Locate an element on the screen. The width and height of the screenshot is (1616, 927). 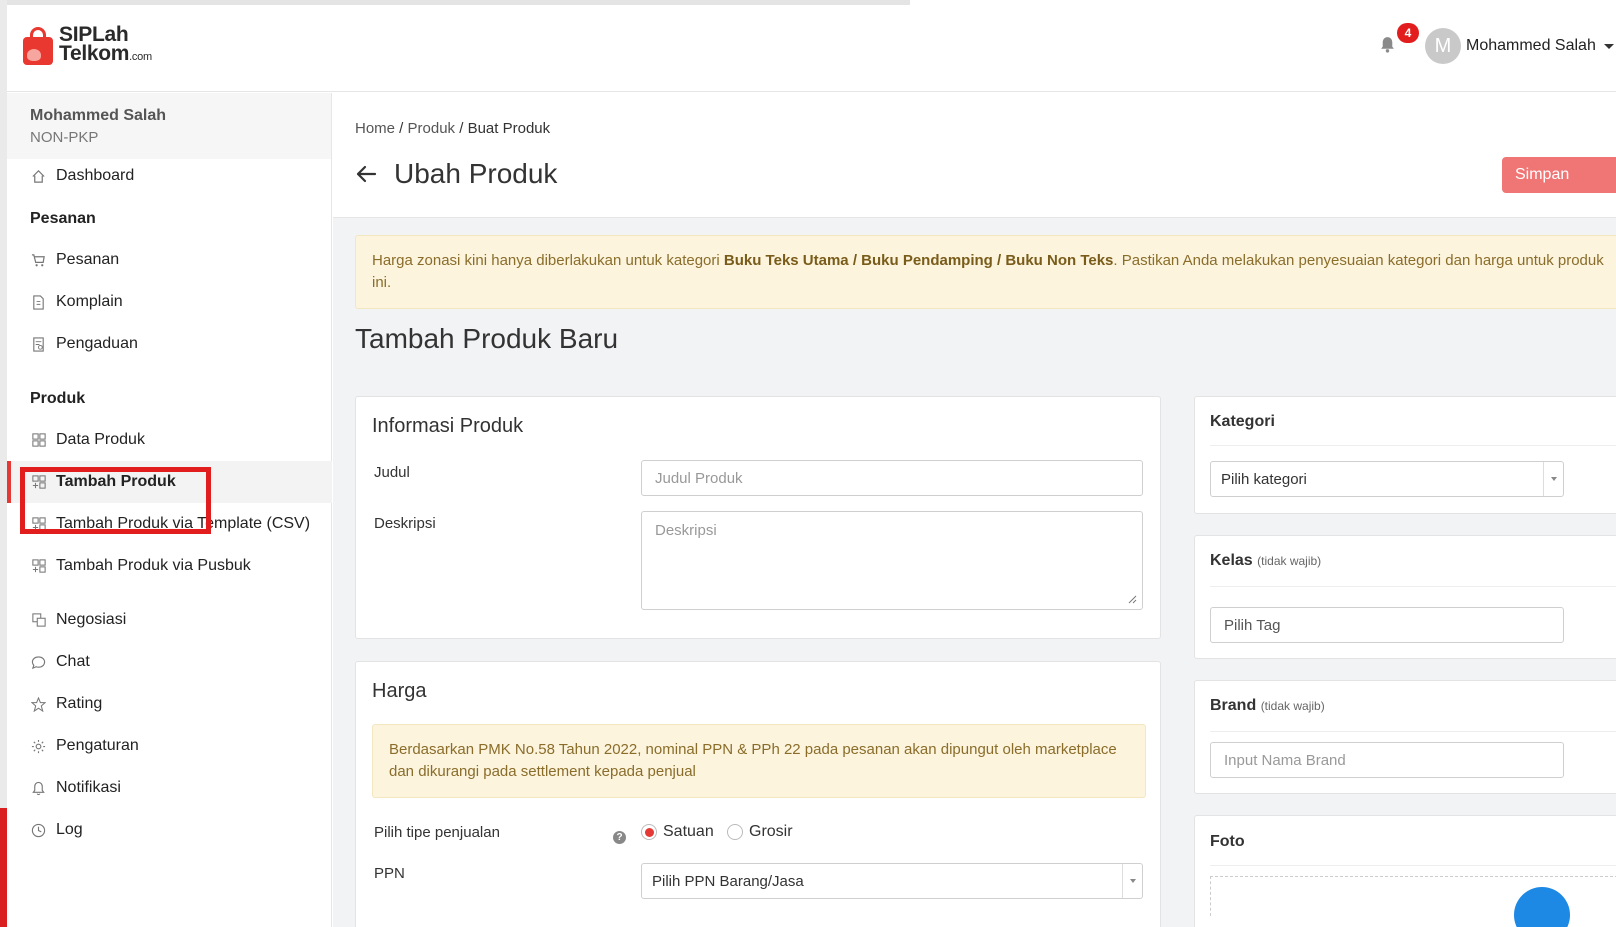
sidebar-item-dashboard: Dashboard is located at coordinates (169, 176).